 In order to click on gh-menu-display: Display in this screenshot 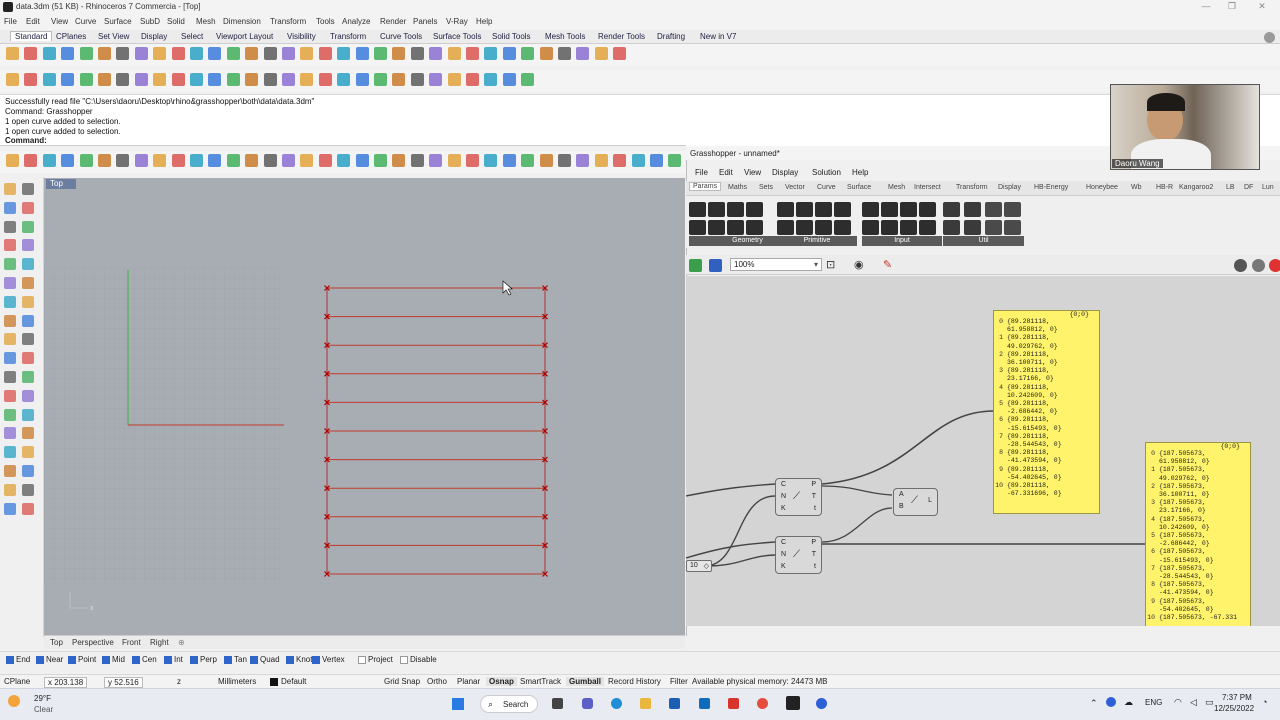, I will do `click(785, 172)`.